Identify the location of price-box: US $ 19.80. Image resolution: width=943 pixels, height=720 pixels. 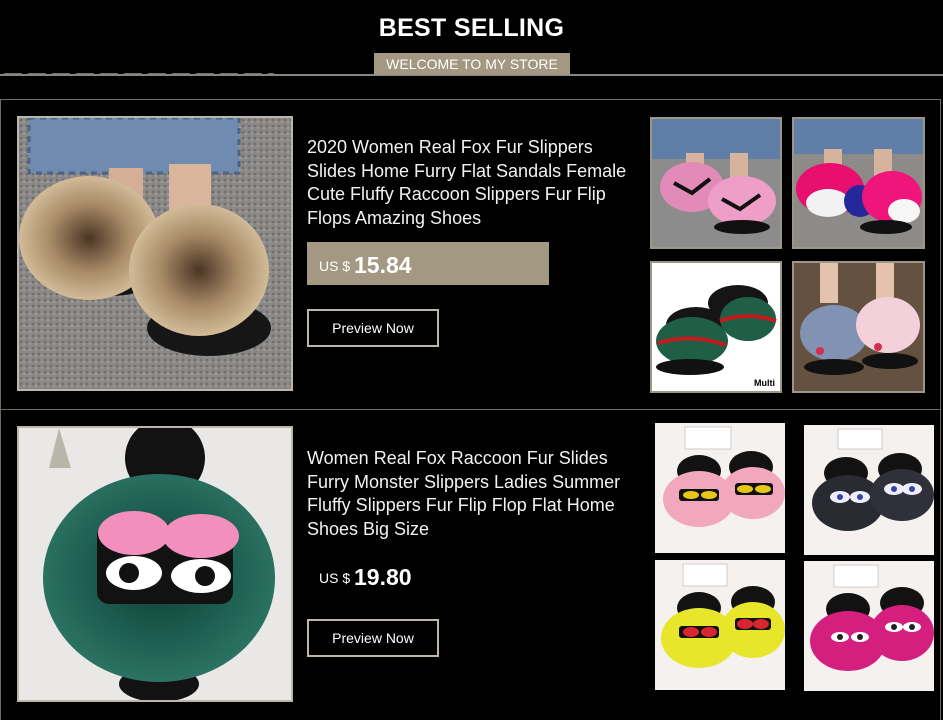
(428, 575).